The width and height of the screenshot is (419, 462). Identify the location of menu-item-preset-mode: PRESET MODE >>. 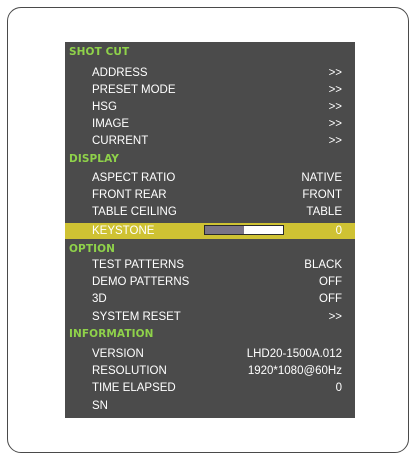
(210, 90).